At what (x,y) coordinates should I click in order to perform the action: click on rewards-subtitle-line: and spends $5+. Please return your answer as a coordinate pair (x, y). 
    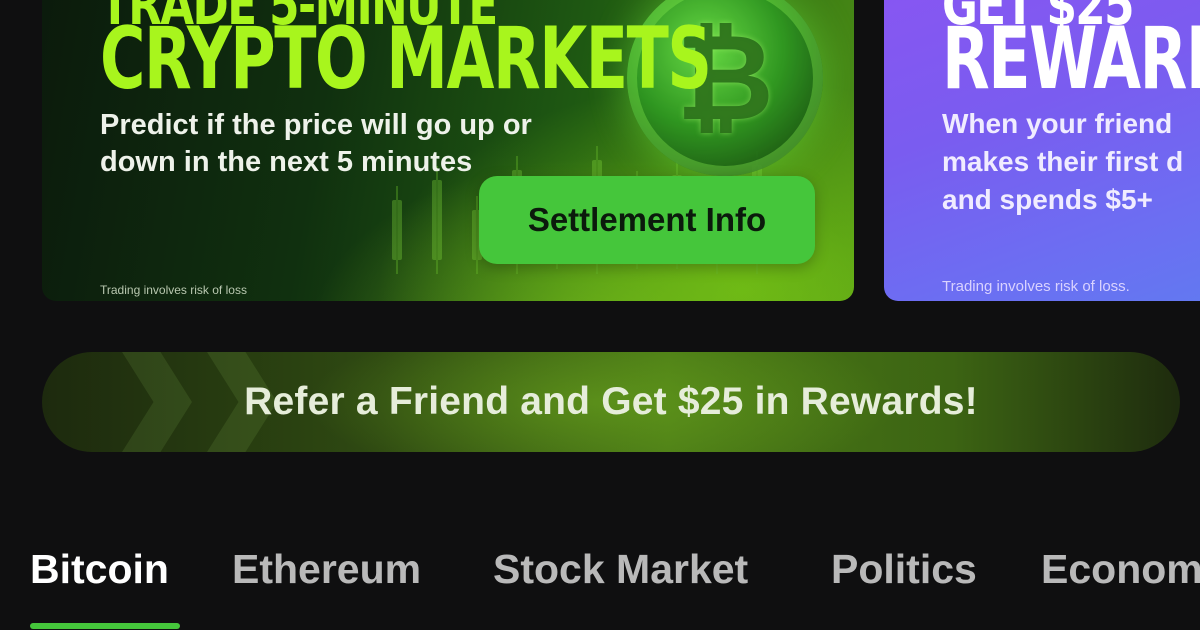
    Looking at the image, I should click on (1047, 199).